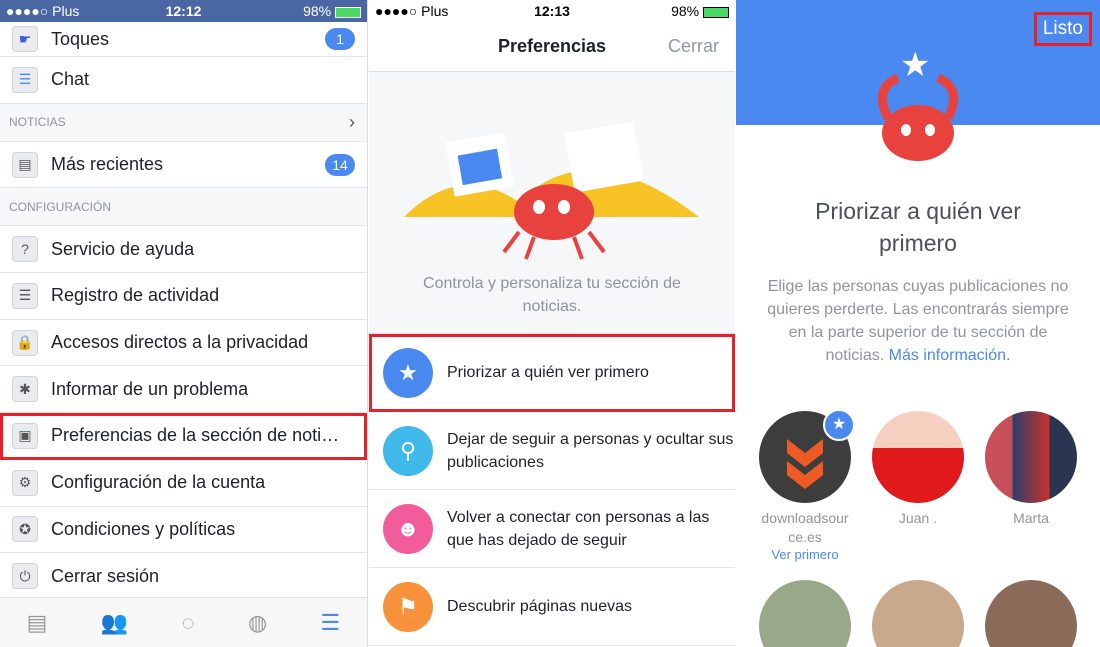 The image size is (1100, 647). What do you see at coordinates (25, 576) in the screenshot?
I see `settings-item-icon: ⏻` at bounding box center [25, 576].